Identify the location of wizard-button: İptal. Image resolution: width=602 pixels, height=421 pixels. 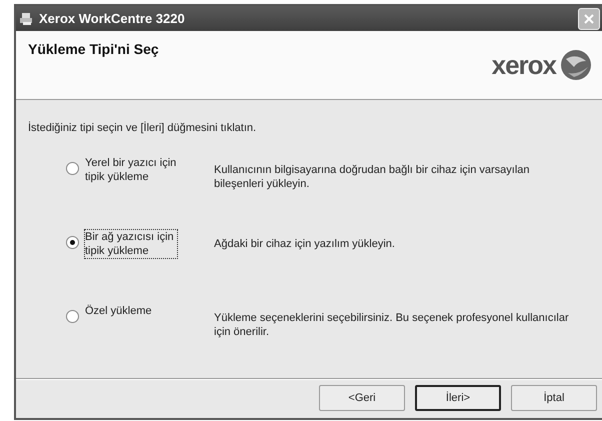
(554, 398).